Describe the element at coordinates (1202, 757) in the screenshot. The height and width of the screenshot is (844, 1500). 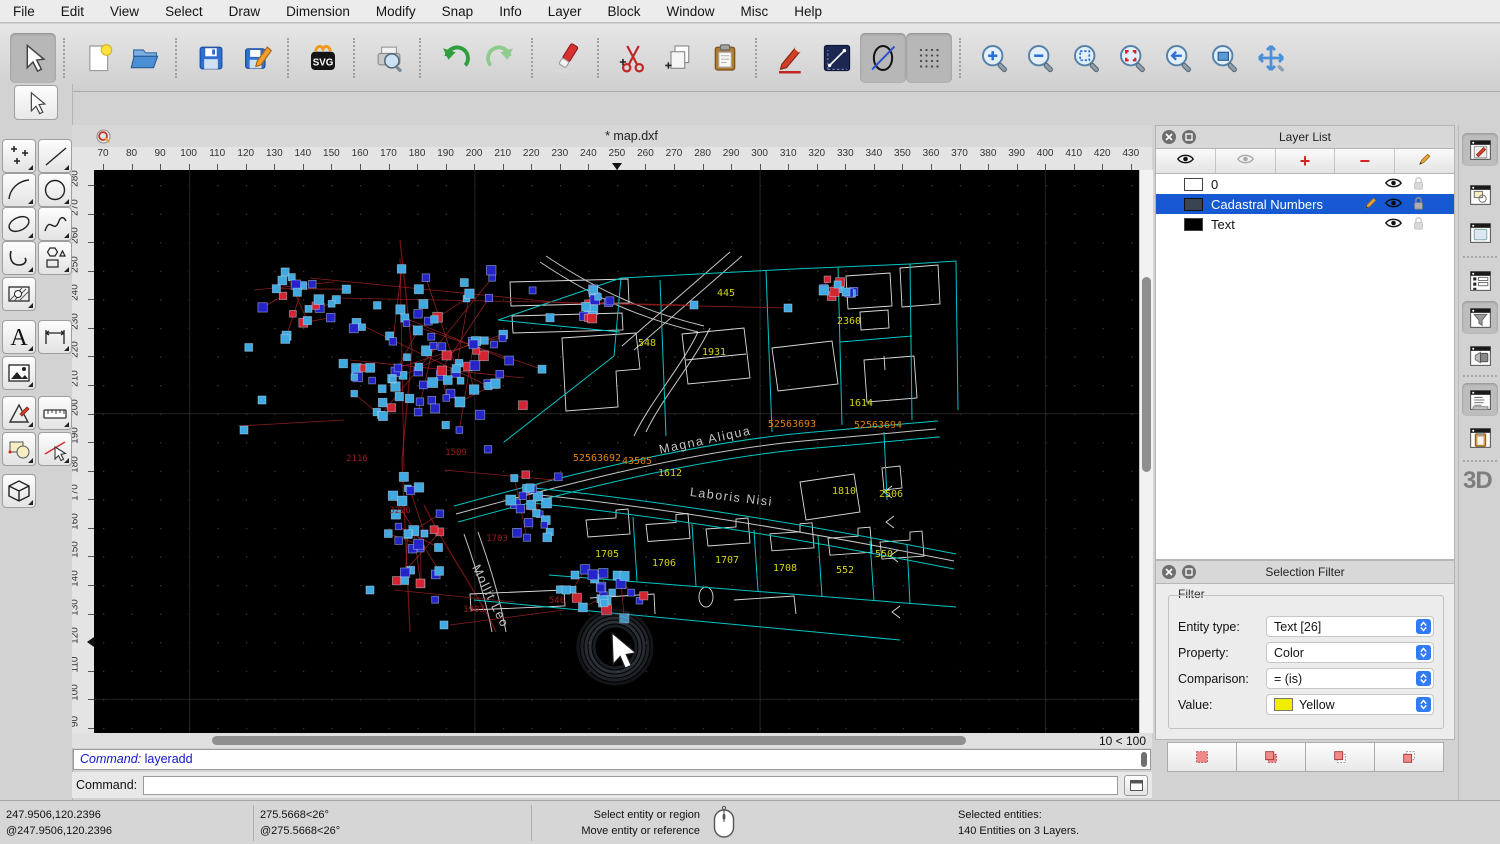
I see `filter-select-all-button` at that location.